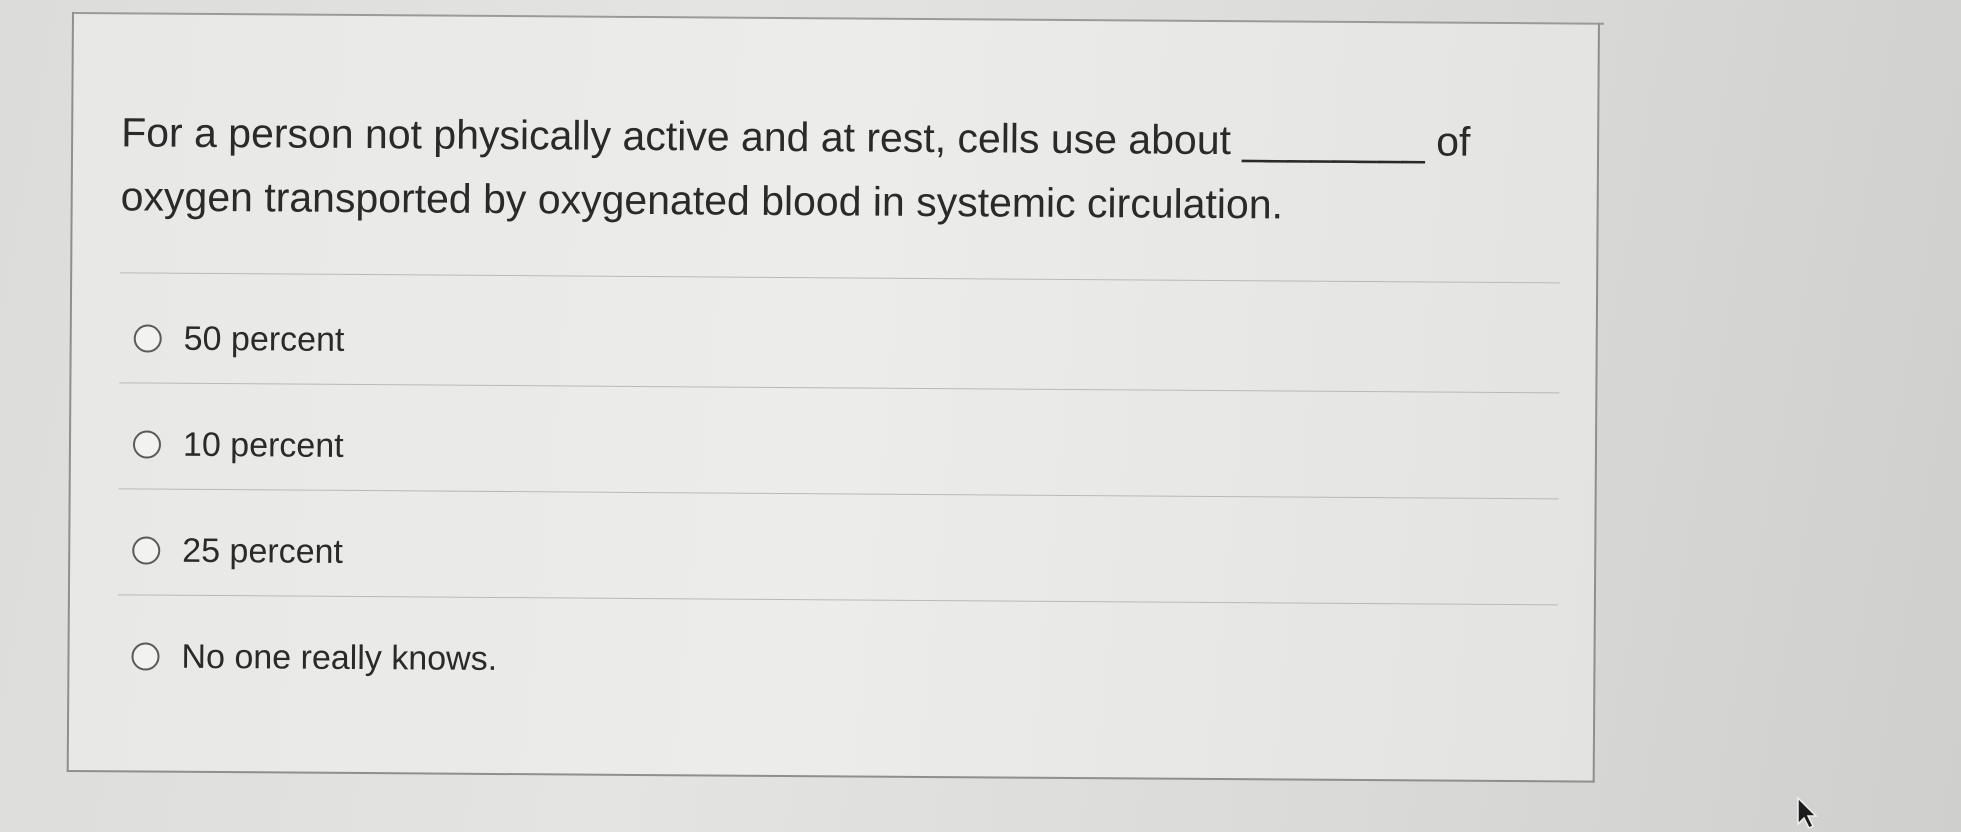 Image resolution: width=1961 pixels, height=832 pixels. I want to click on option-label: 50 percent, so click(264, 339).